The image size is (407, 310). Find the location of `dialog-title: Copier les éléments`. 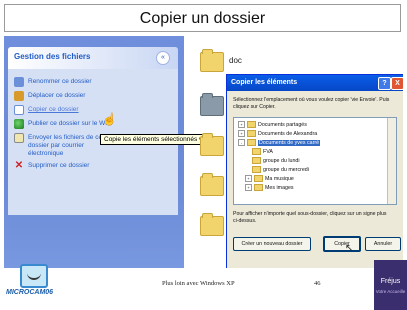

dialog-title: Copier les éléments is located at coordinates (264, 82).